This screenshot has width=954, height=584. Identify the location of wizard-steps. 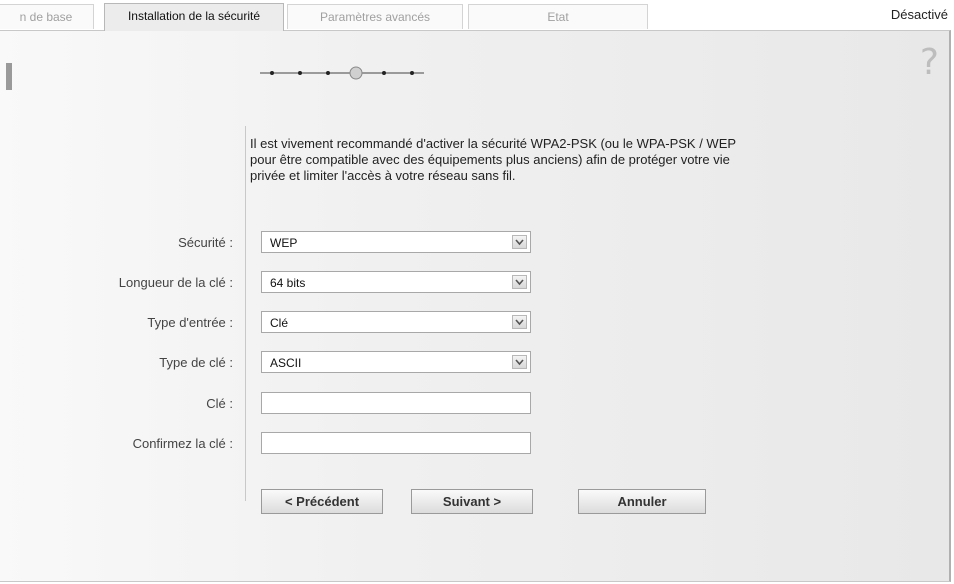
(368, 73).